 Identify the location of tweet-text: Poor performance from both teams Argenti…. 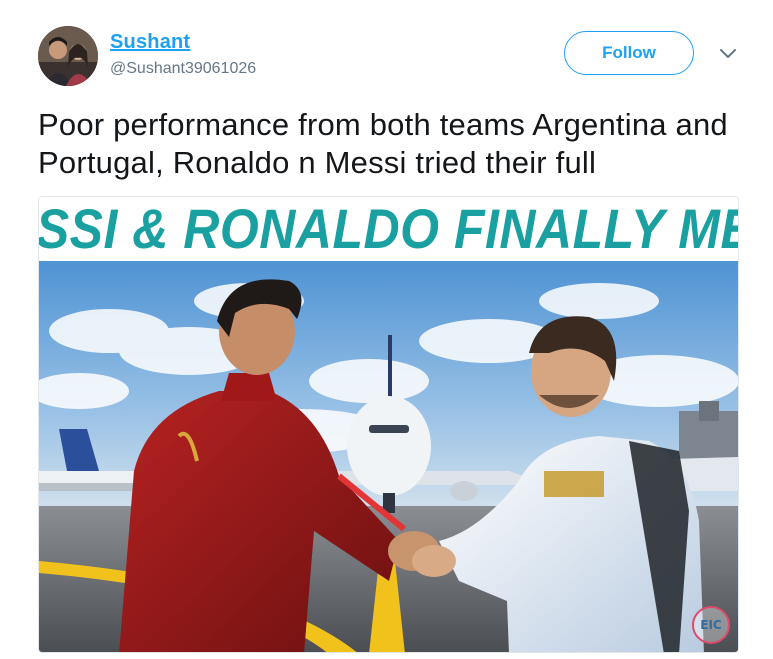
(383, 143).